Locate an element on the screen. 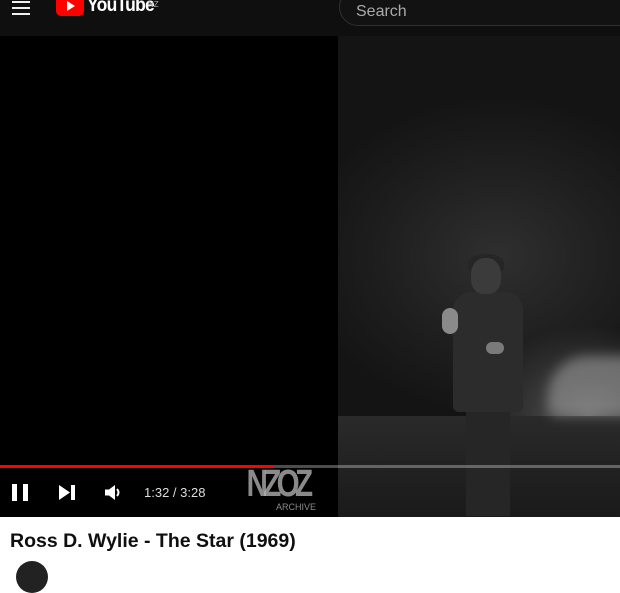 This screenshot has width=620, height=593. singer-hand-microphone is located at coordinates (450, 321).